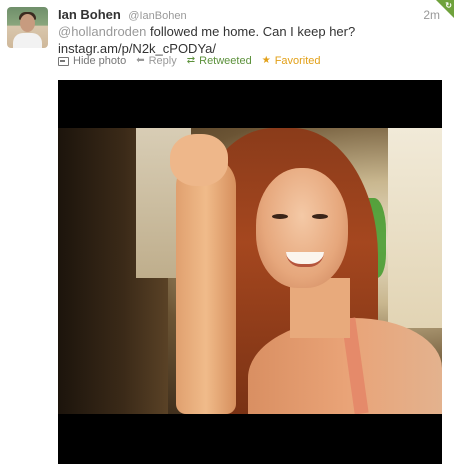 This screenshot has height=471, width=454. I want to click on photo-hand, so click(199, 160).